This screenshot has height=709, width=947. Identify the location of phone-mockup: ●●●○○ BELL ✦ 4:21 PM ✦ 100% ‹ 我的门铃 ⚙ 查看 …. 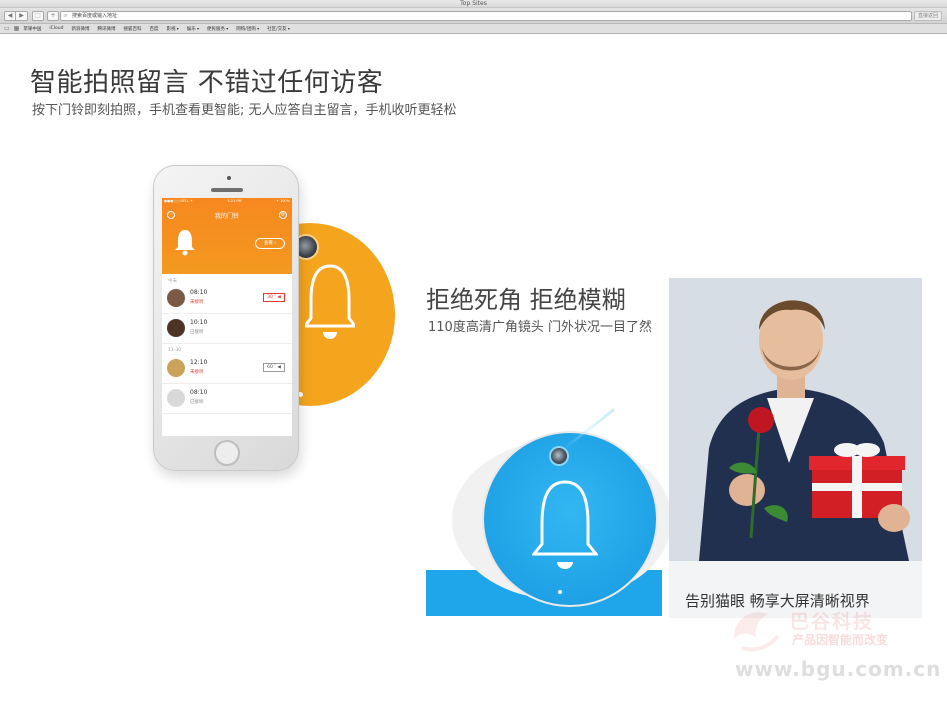
(226, 318).